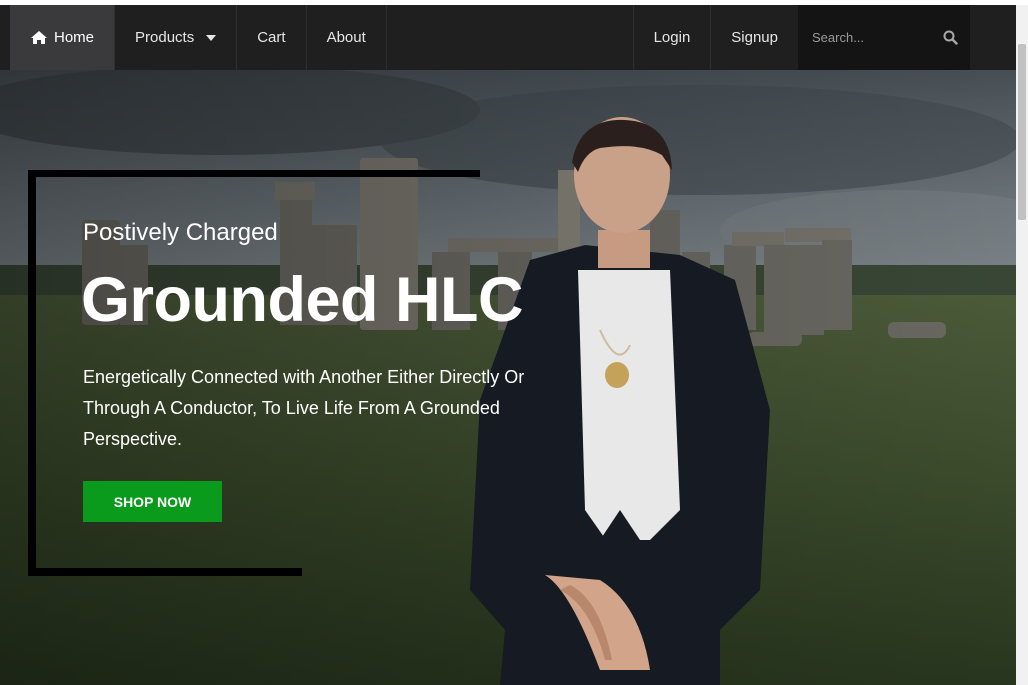  I want to click on nav-about: About, so click(347, 37).